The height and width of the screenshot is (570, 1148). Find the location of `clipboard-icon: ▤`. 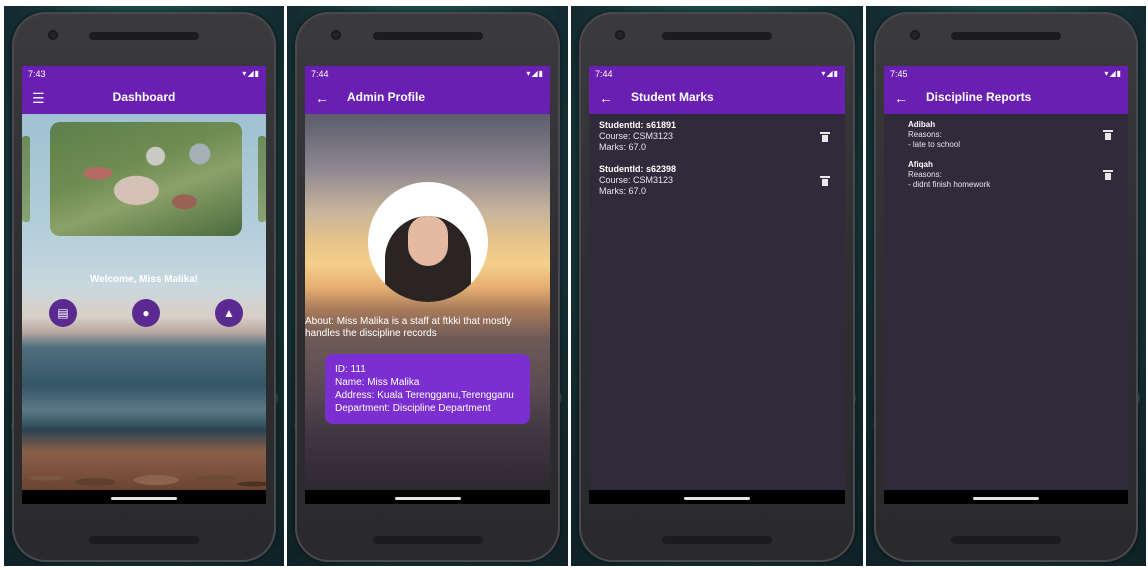

clipboard-icon: ▤ is located at coordinates (63, 313).